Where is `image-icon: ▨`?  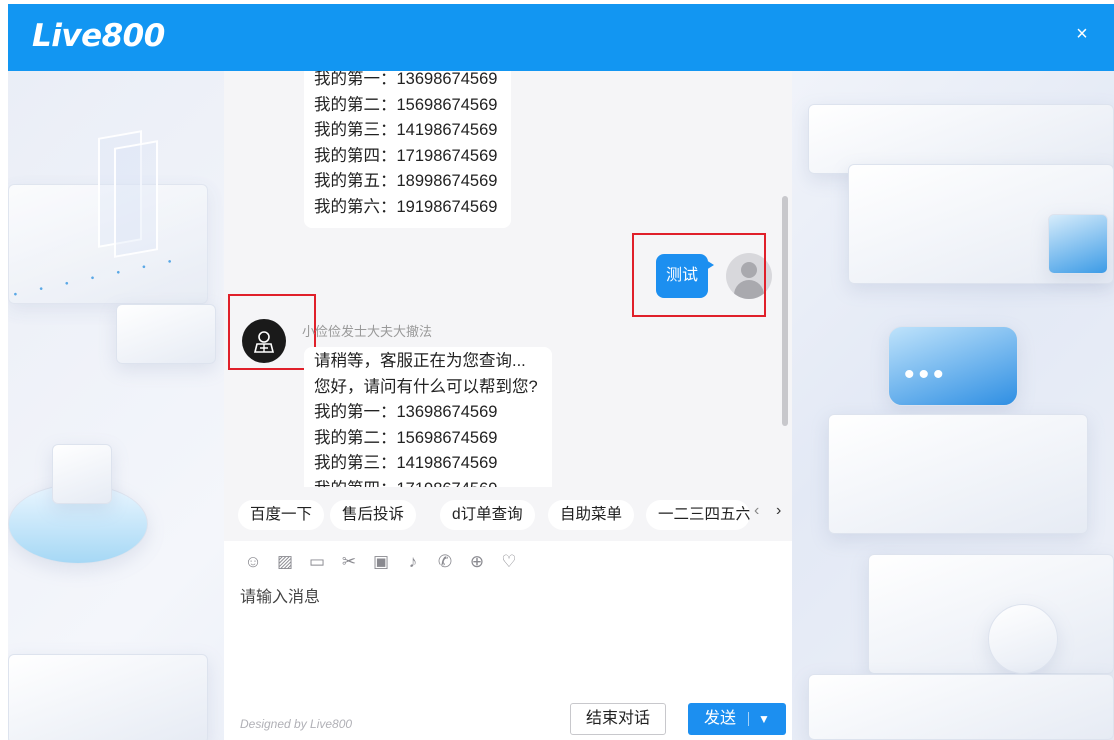
image-icon: ▨ is located at coordinates (285, 562).